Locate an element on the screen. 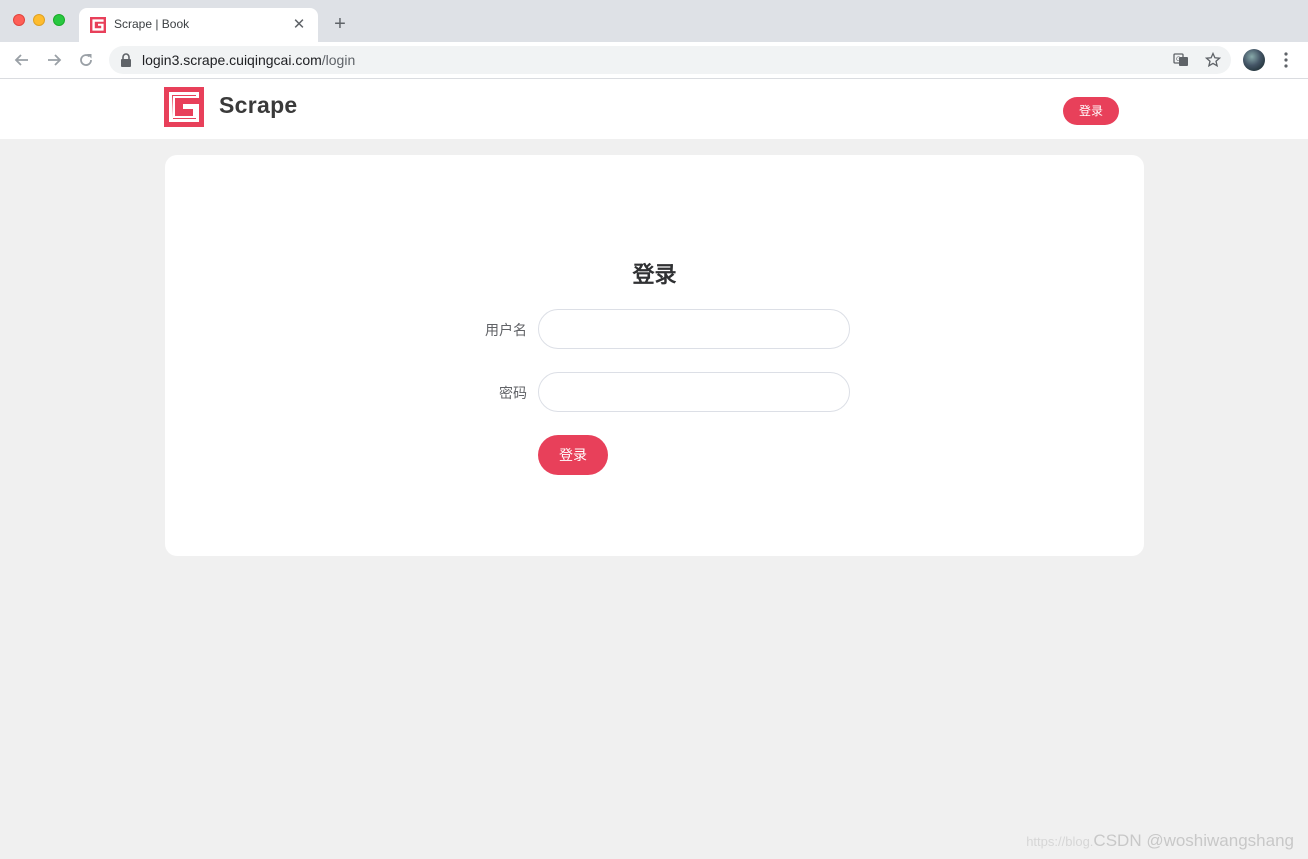 This screenshot has width=1308, height=859. forward-arrow-icon is located at coordinates (54, 60).